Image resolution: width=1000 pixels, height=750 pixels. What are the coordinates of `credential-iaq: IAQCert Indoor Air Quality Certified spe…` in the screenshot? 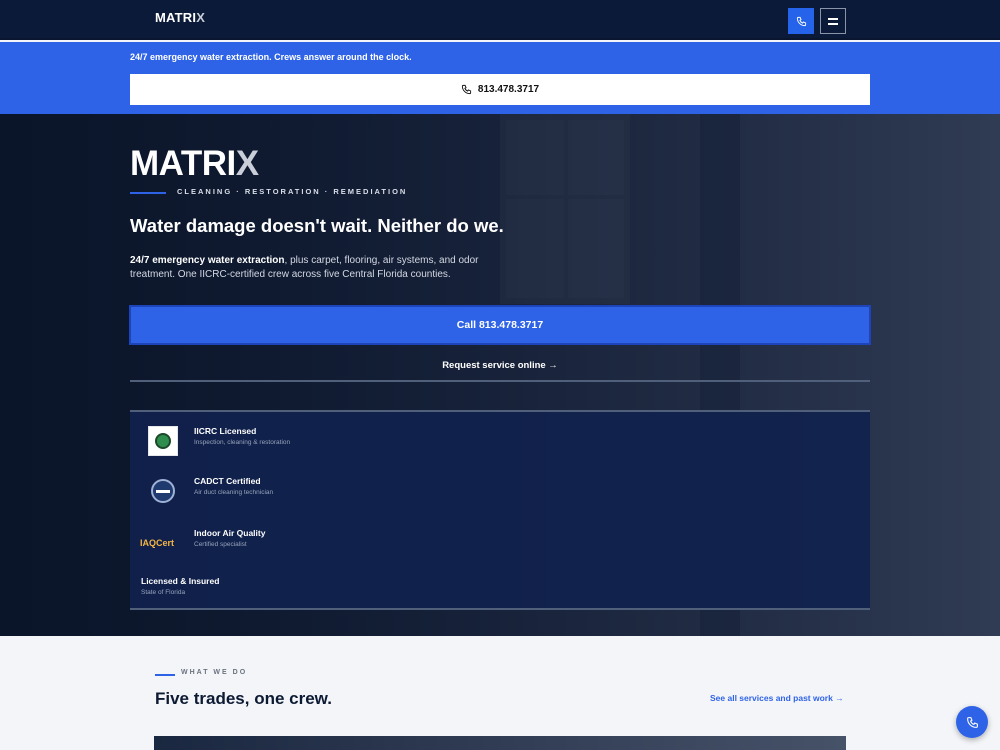 It's located at (380, 548).